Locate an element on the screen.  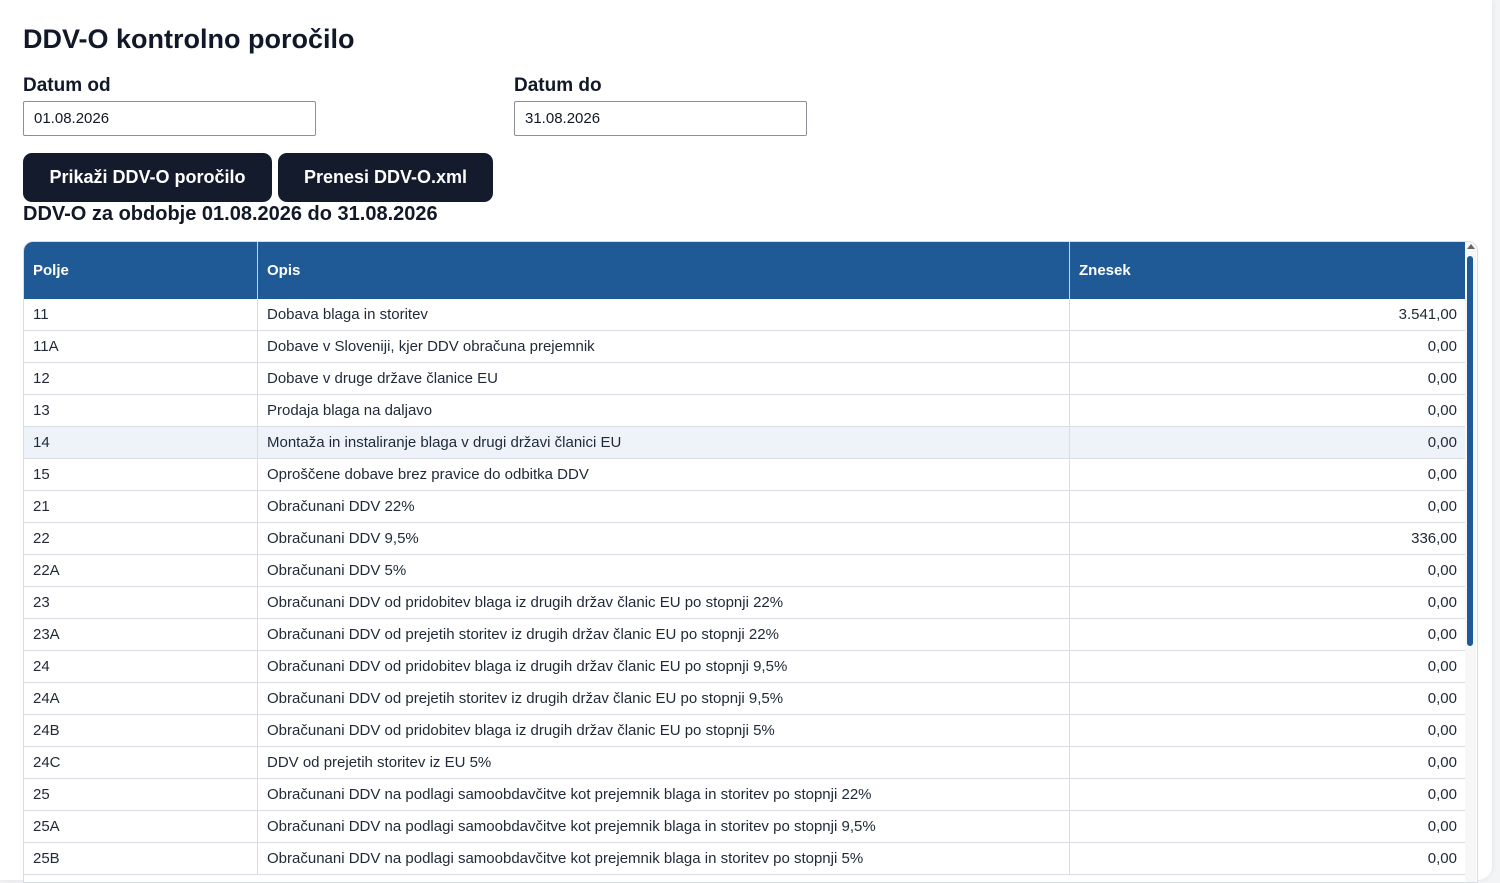
cell-opis: DDV od prejetih storitev iz EU 5% is located at coordinates (663, 762).